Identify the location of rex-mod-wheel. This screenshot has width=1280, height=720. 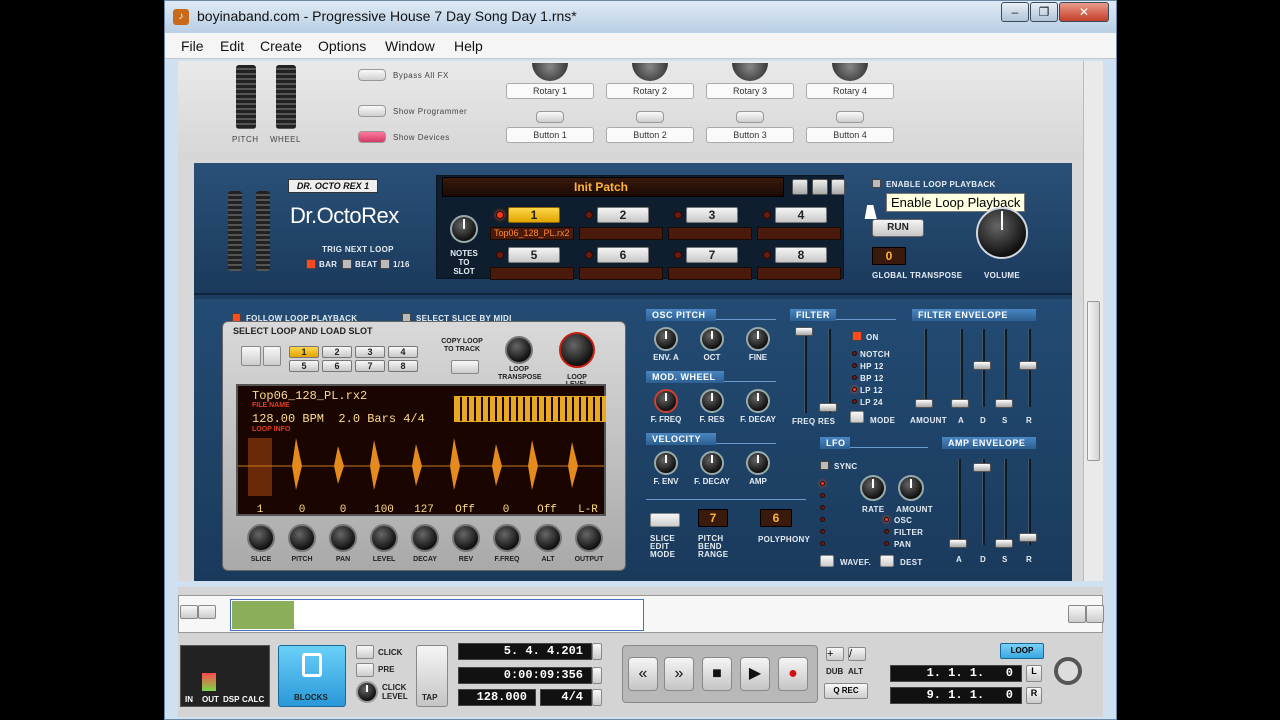
(263, 231).